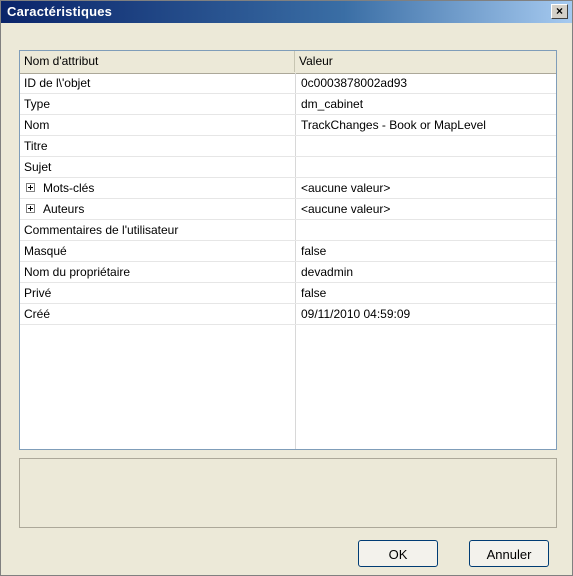 This screenshot has width=573, height=576. I want to click on table-row: Titre, so click(288, 146).